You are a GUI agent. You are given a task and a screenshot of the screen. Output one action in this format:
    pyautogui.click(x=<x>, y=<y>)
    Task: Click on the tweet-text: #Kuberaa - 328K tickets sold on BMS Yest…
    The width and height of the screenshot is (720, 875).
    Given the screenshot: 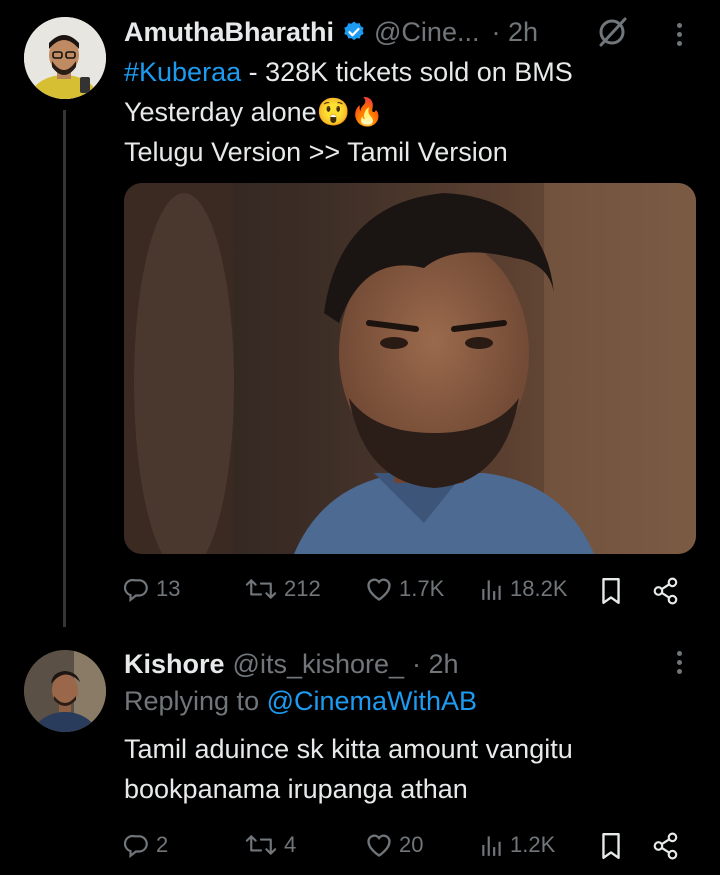 What is the action you would take?
    pyautogui.click(x=414, y=112)
    